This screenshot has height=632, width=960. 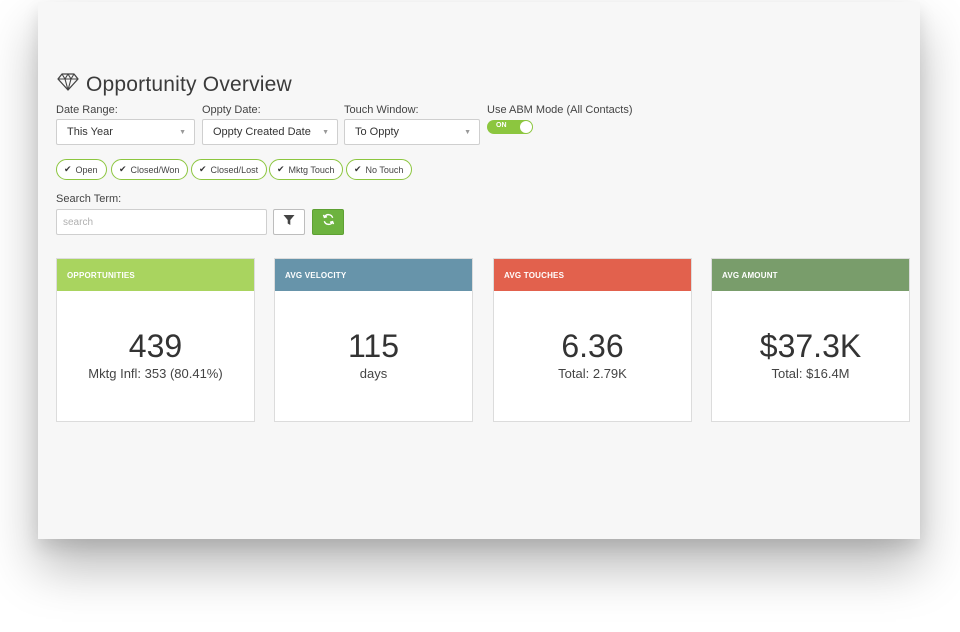 What do you see at coordinates (381, 110) in the screenshot?
I see `touch-window-label: Touch Window:` at bounding box center [381, 110].